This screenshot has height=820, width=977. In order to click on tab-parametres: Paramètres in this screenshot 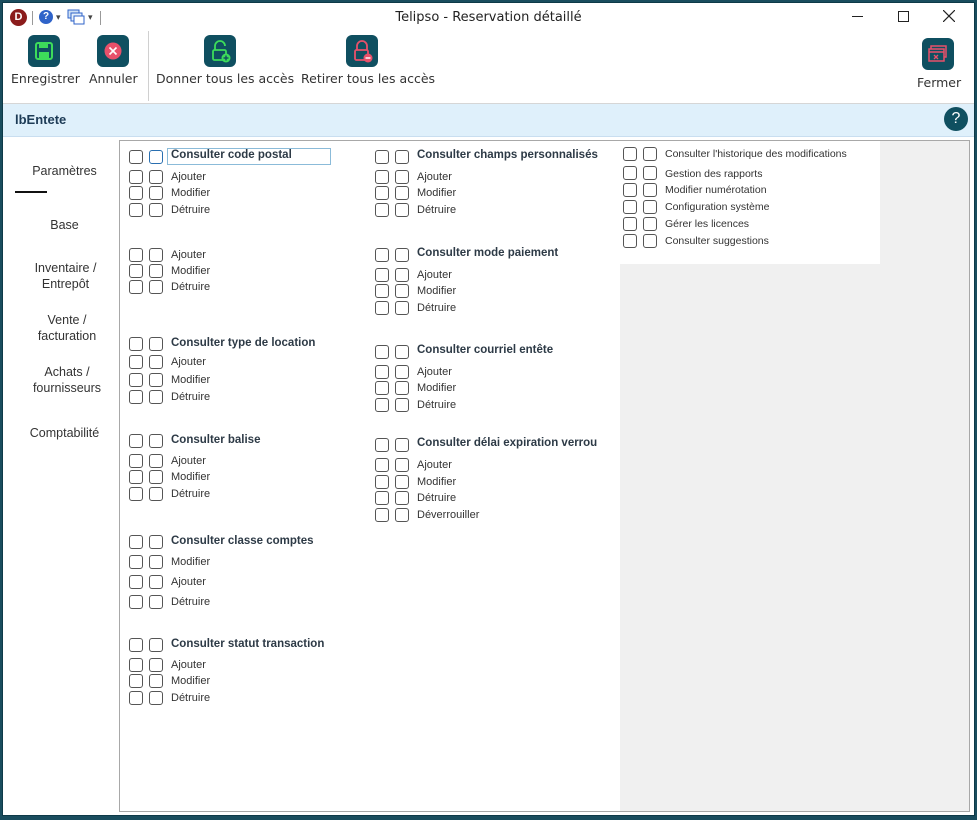, I will do `click(64, 171)`.